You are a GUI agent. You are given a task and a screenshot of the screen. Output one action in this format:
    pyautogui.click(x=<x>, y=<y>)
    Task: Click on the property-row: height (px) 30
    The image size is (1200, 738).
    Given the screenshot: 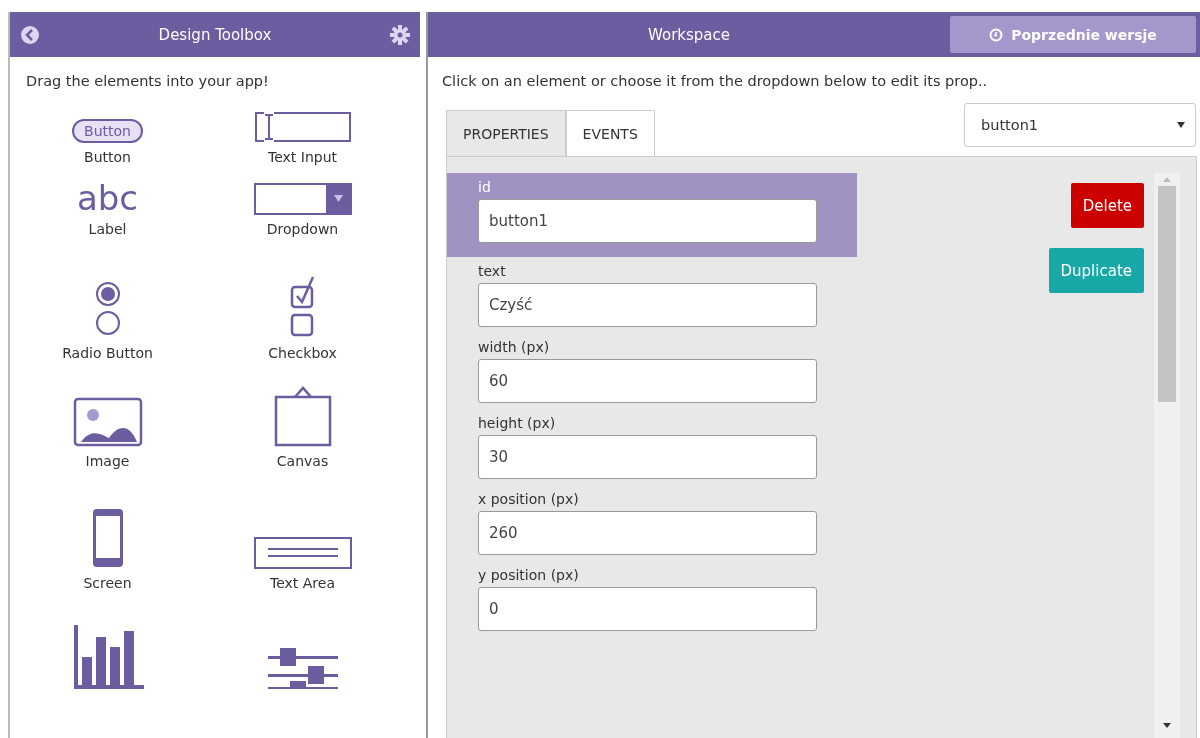 What is the action you would take?
    pyautogui.click(x=652, y=447)
    